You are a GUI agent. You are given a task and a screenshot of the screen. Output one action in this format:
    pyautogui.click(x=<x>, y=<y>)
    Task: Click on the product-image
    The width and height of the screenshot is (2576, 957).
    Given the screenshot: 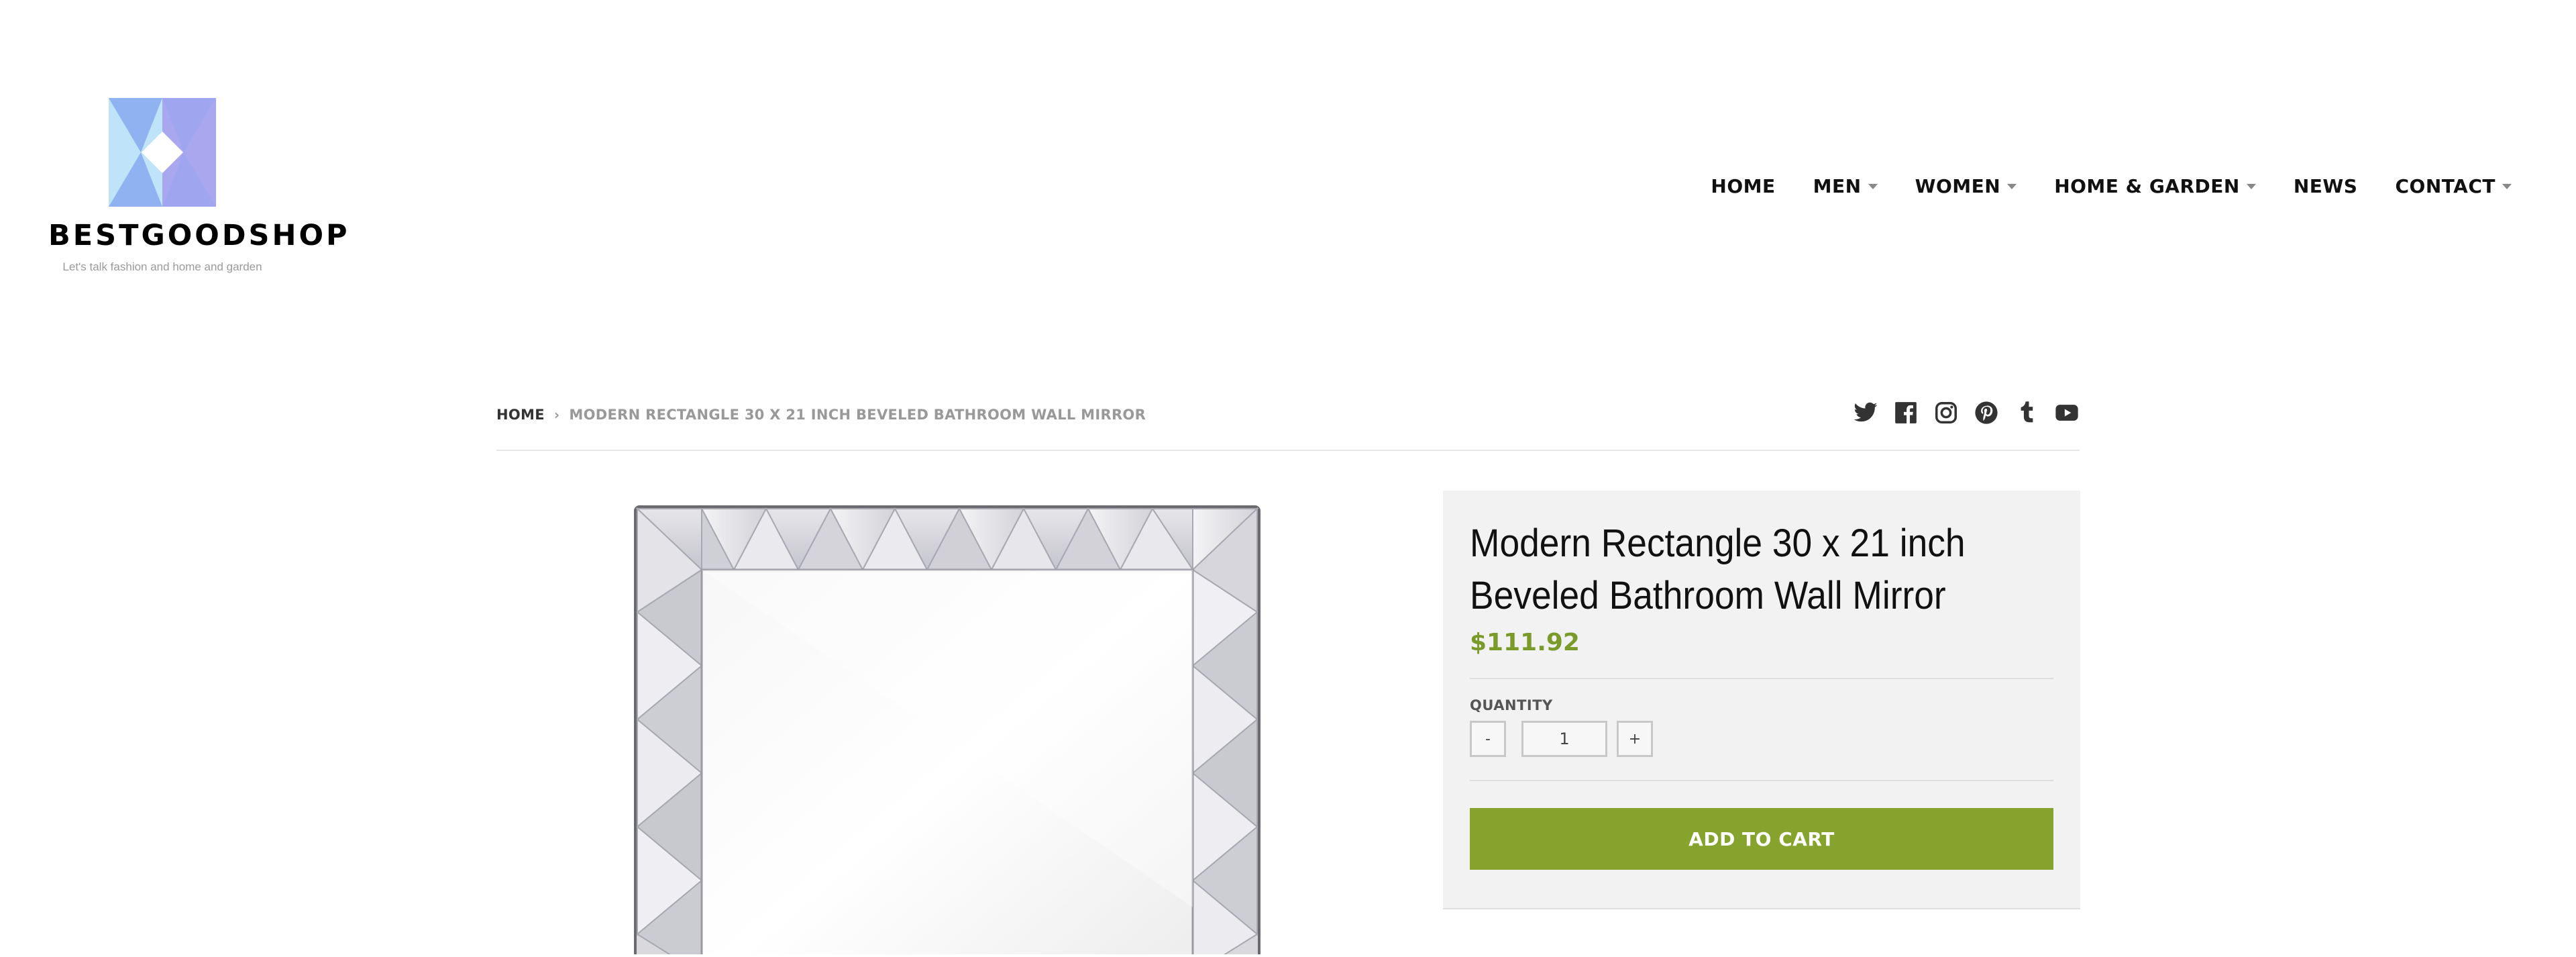 What is the action you would take?
    pyautogui.click(x=947, y=731)
    